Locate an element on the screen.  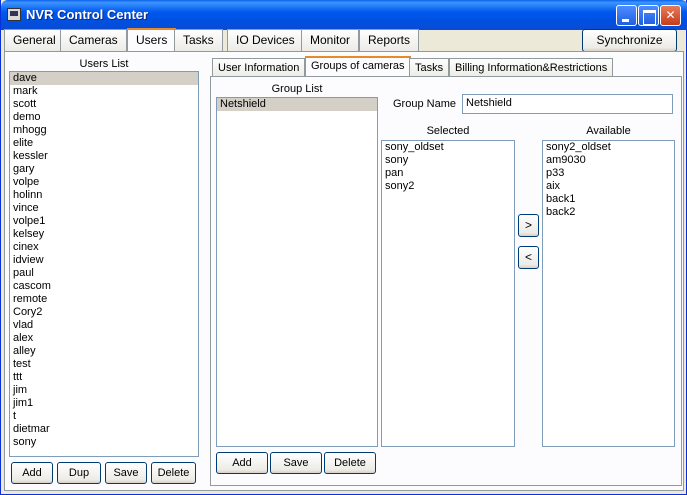
available-camera-item: am9030 is located at coordinates (608, 160).